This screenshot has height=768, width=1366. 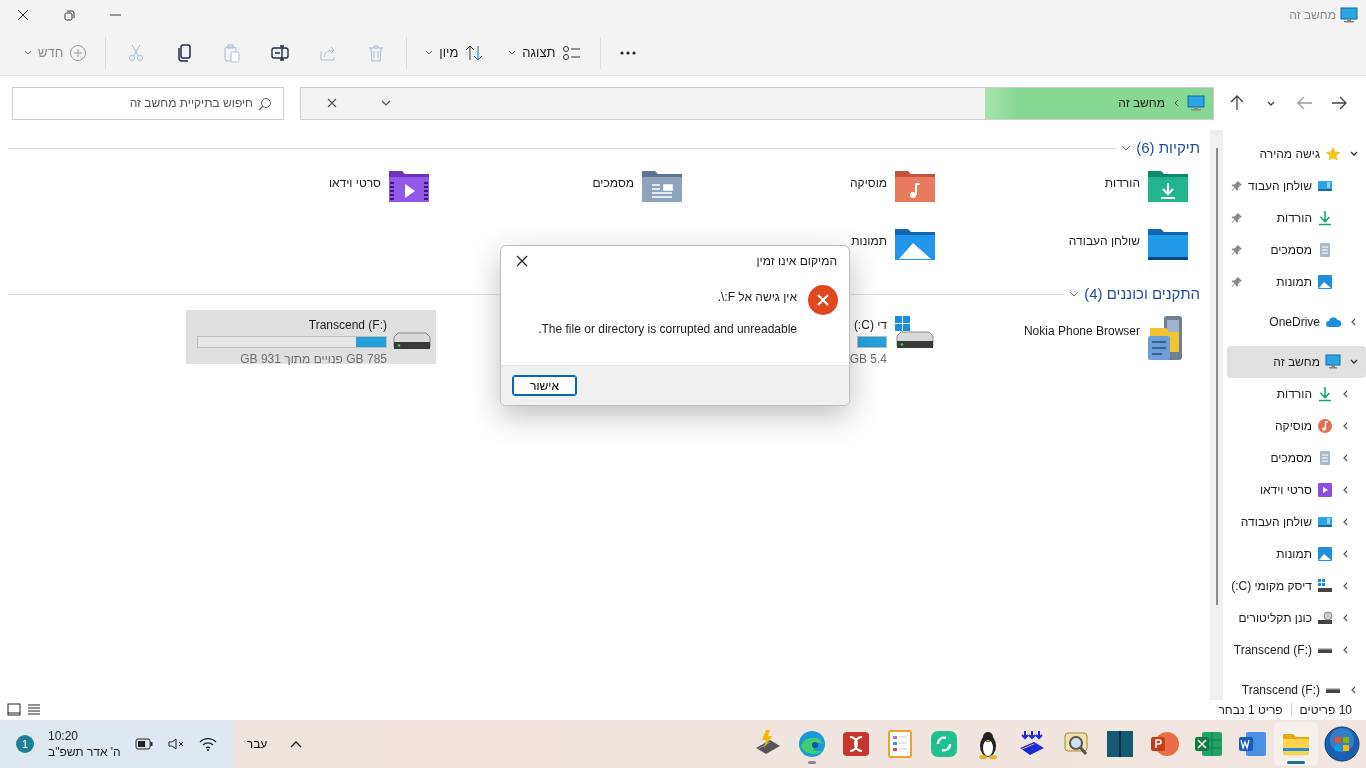 What do you see at coordinates (868, 359) in the screenshot?
I see `free-space-text: 5.4 GB` at bounding box center [868, 359].